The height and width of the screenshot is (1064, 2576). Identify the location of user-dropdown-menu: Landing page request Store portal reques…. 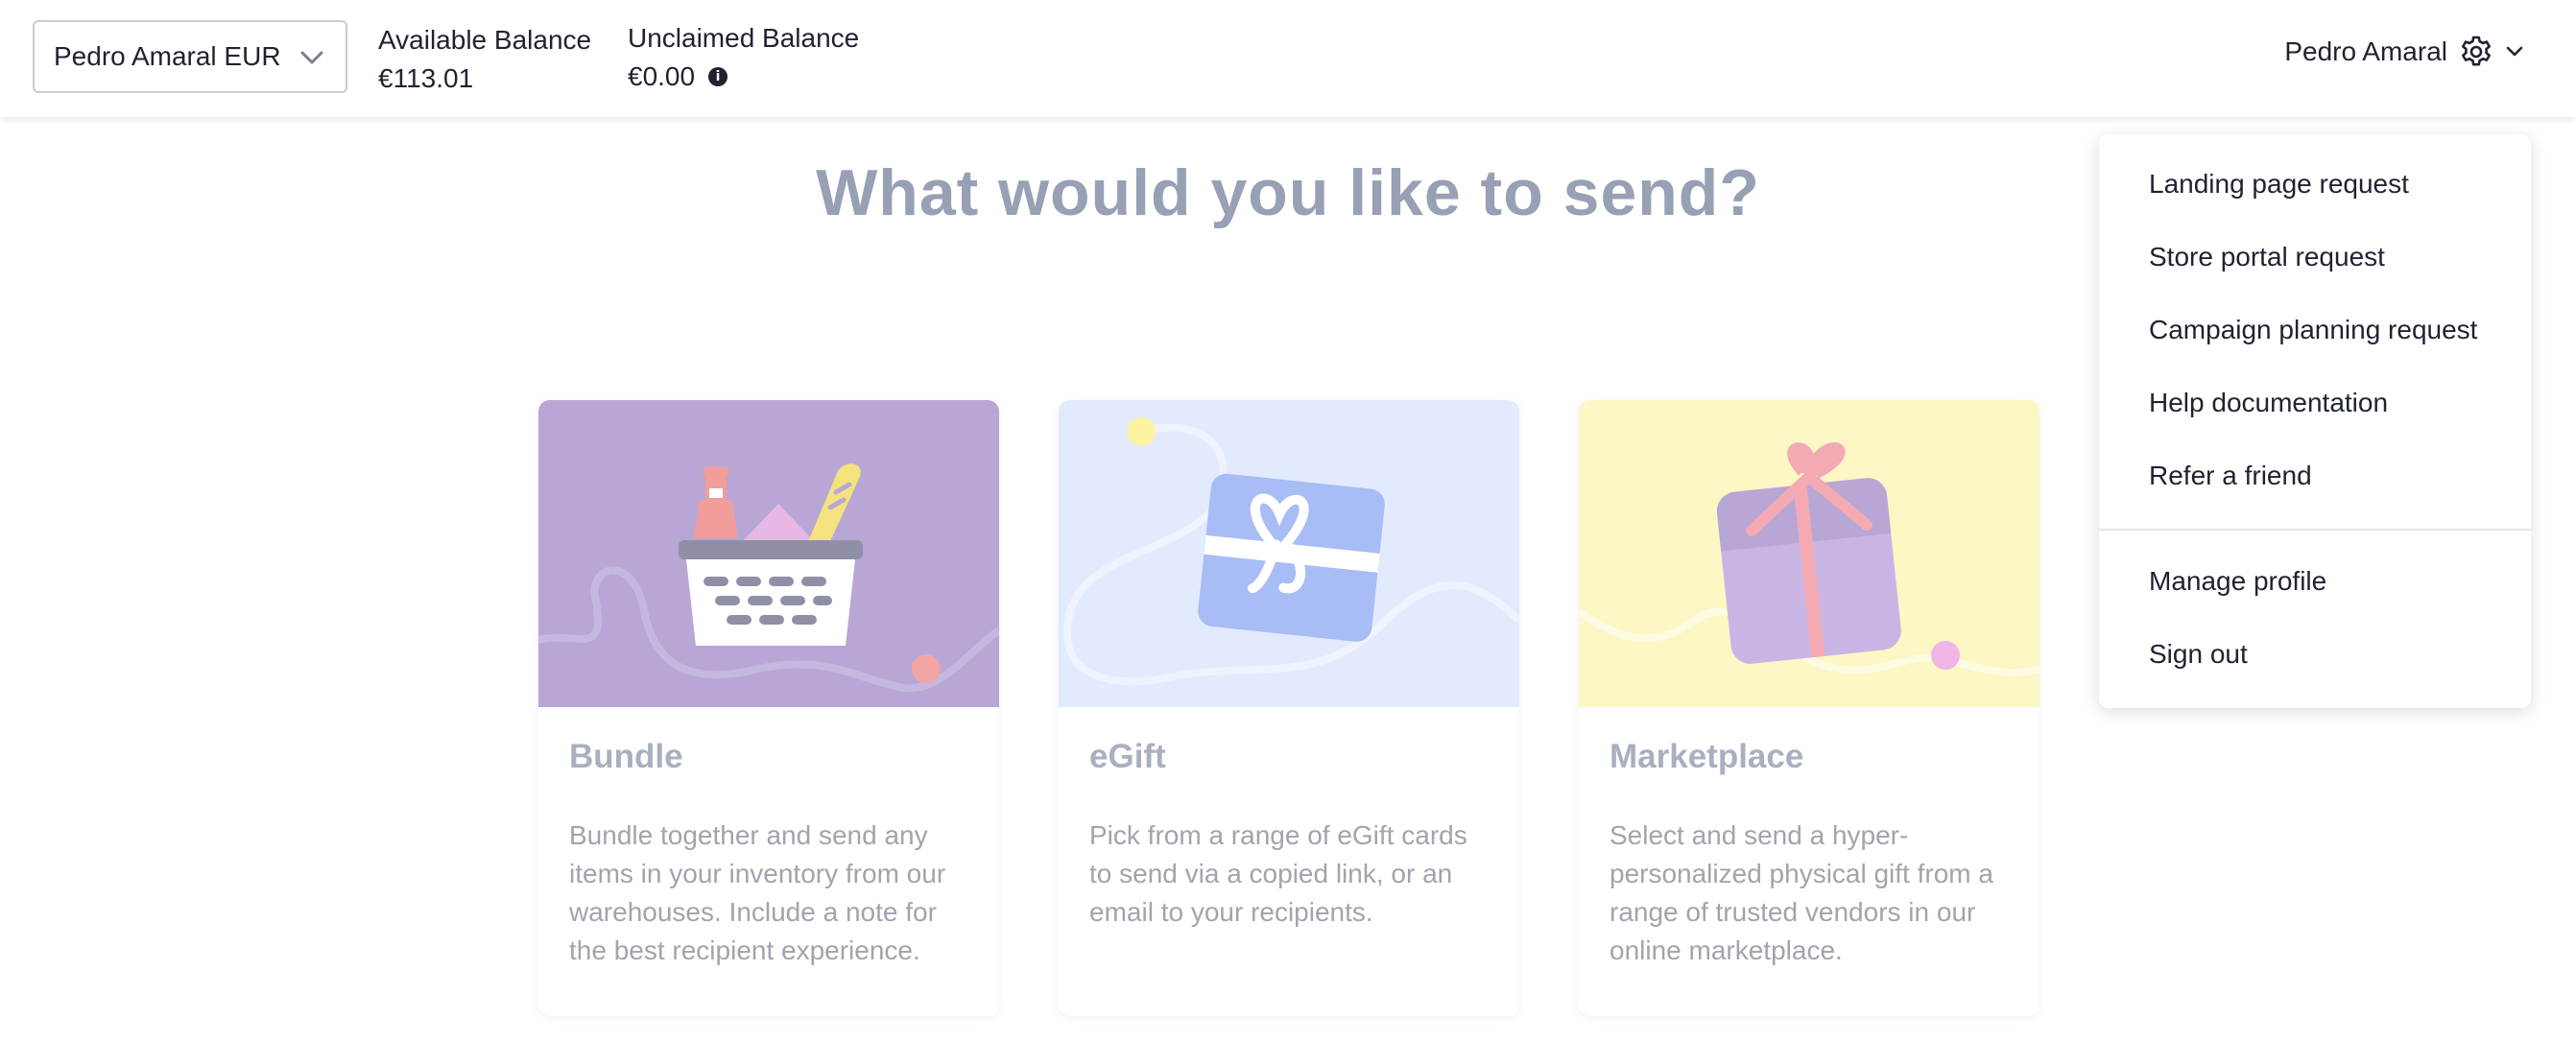
(2315, 421).